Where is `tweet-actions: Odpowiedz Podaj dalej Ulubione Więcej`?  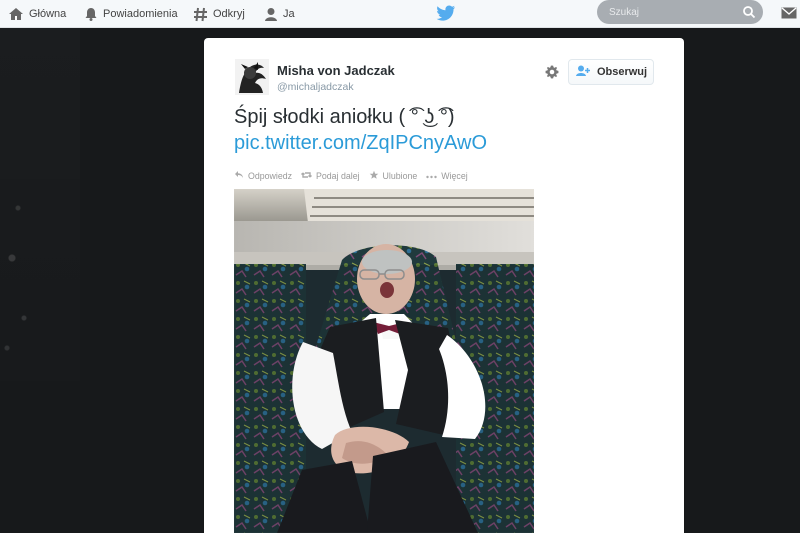
tweet-actions: Odpowiedz Podaj dalej Ulubione Więcej is located at coordinates (351, 176).